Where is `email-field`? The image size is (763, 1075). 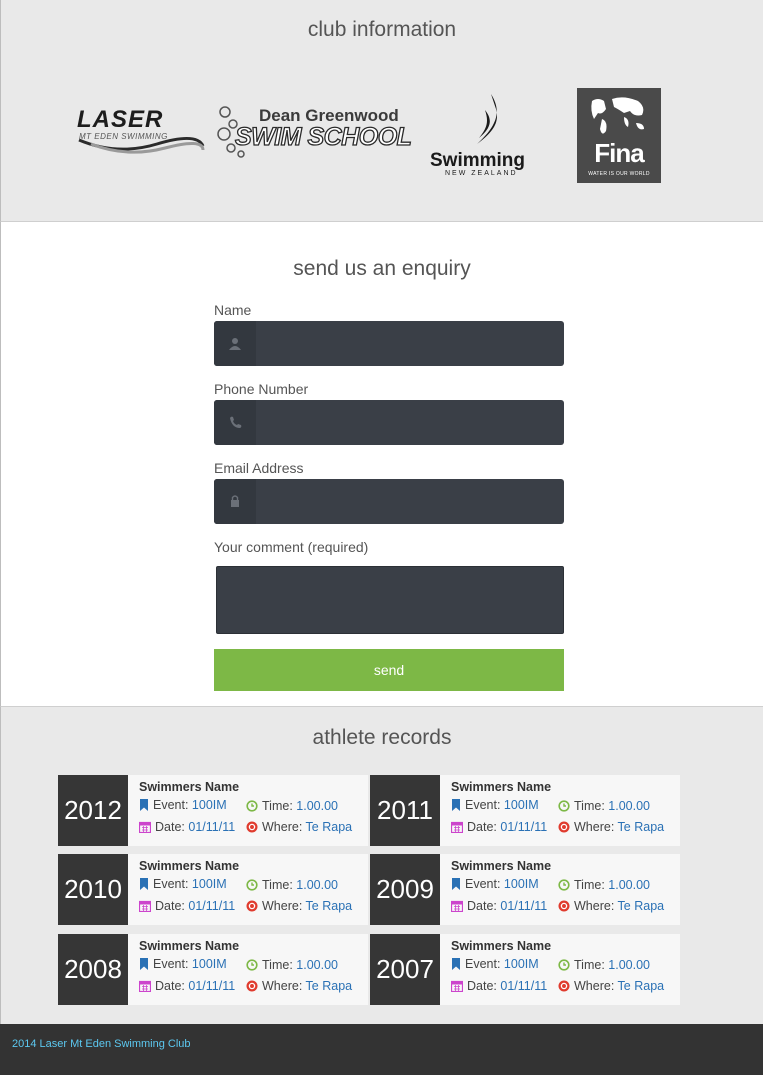 email-field is located at coordinates (389, 501).